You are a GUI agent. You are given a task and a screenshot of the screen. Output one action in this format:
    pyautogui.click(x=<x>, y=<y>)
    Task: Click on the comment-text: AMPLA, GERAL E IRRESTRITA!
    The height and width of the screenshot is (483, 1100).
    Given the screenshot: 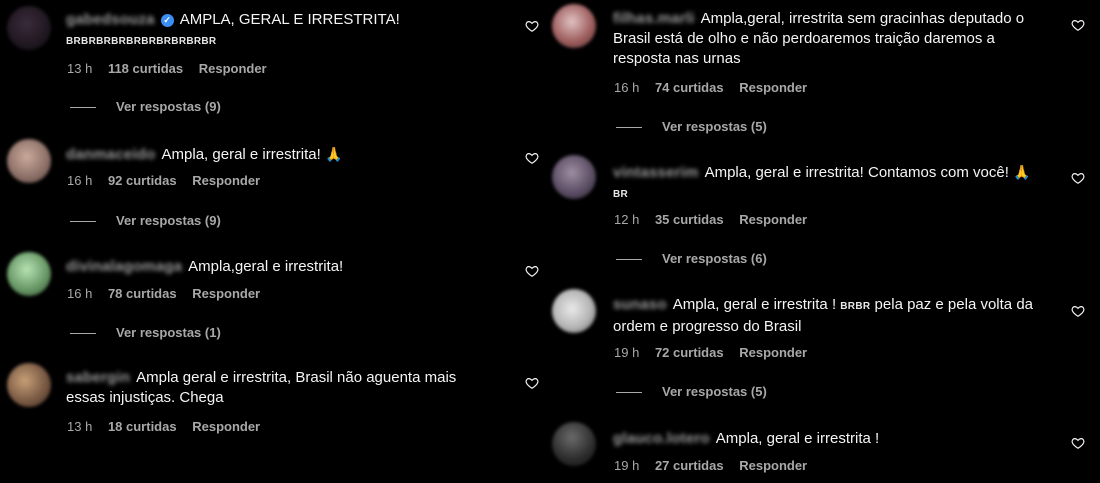 What is the action you would take?
    pyautogui.click(x=289, y=19)
    